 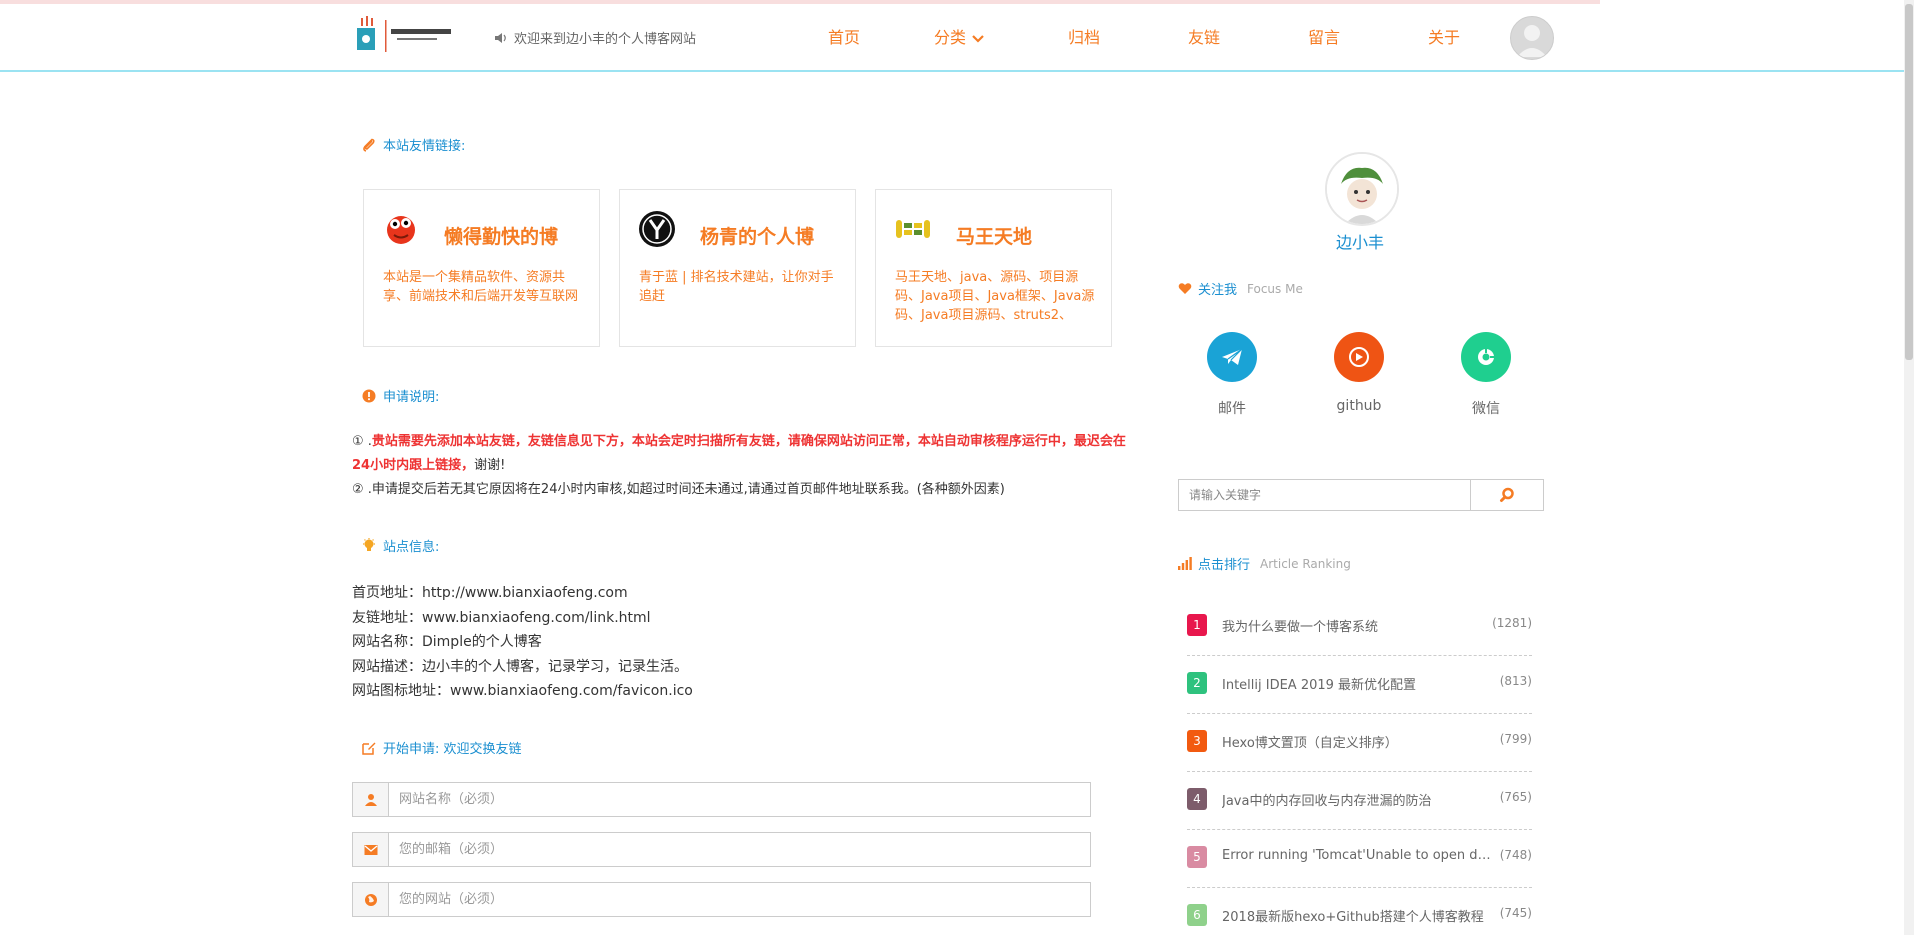 I want to click on envelope-icon, so click(x=370, y=849).